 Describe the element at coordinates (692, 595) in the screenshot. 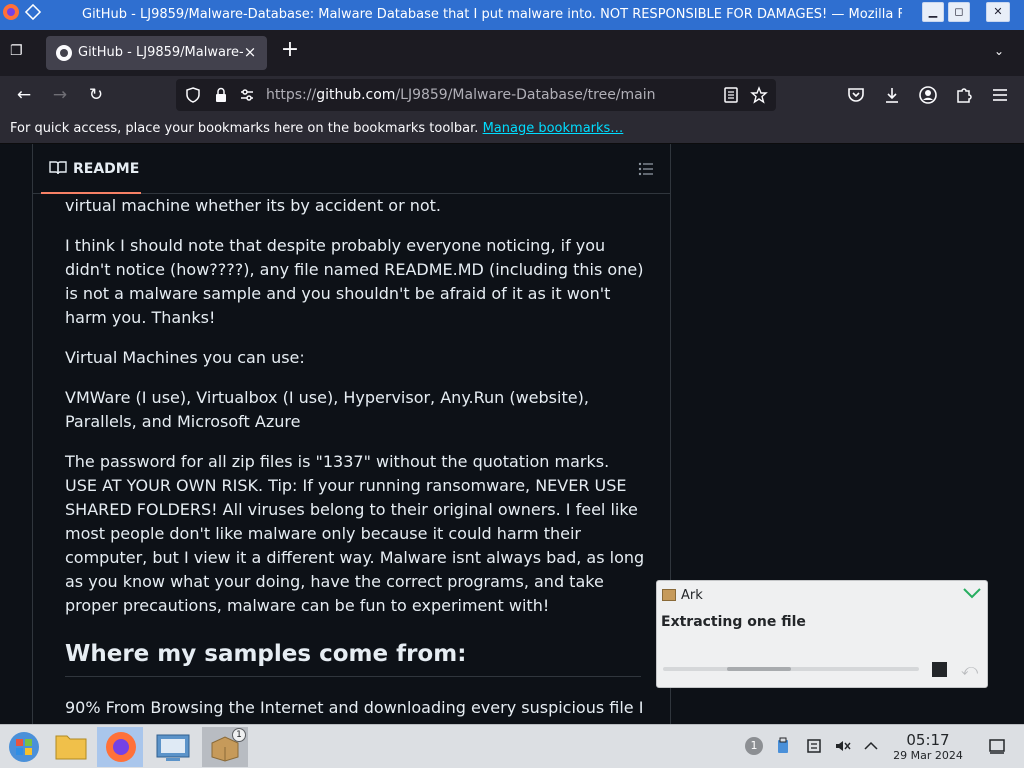

I see `notification-app-name: Ark` at that location.